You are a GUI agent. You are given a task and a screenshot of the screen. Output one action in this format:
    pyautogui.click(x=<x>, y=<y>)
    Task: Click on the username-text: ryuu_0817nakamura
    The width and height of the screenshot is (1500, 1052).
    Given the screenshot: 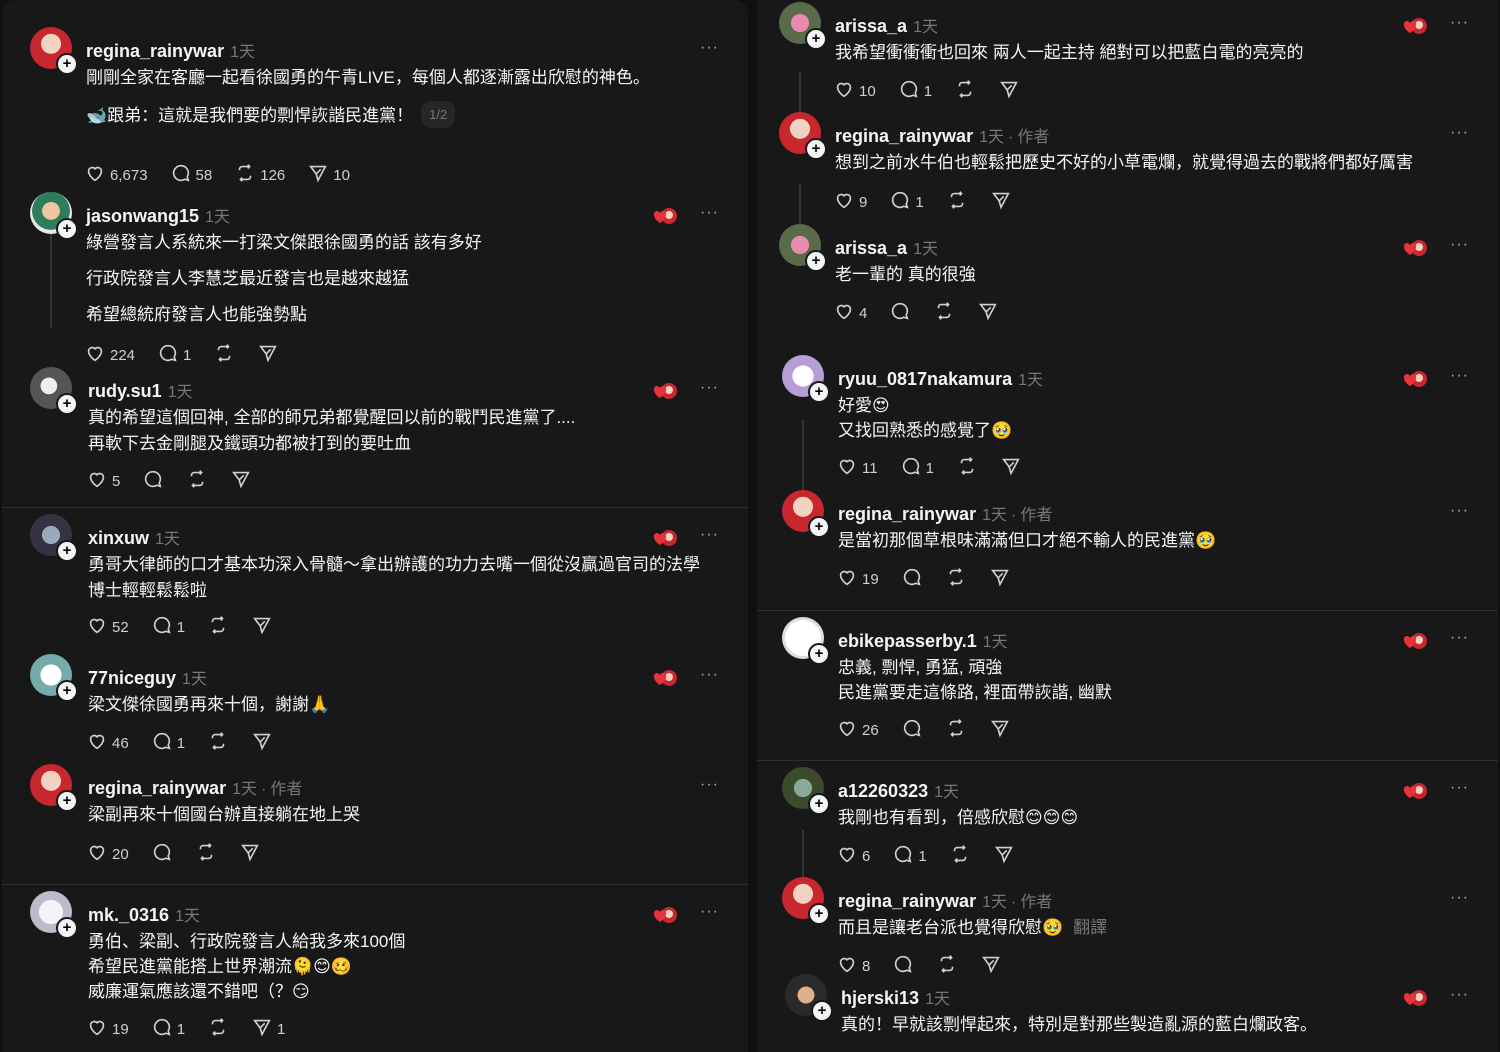 What is the action you would take?
    pyautogui.click(x=925, y=379)
    